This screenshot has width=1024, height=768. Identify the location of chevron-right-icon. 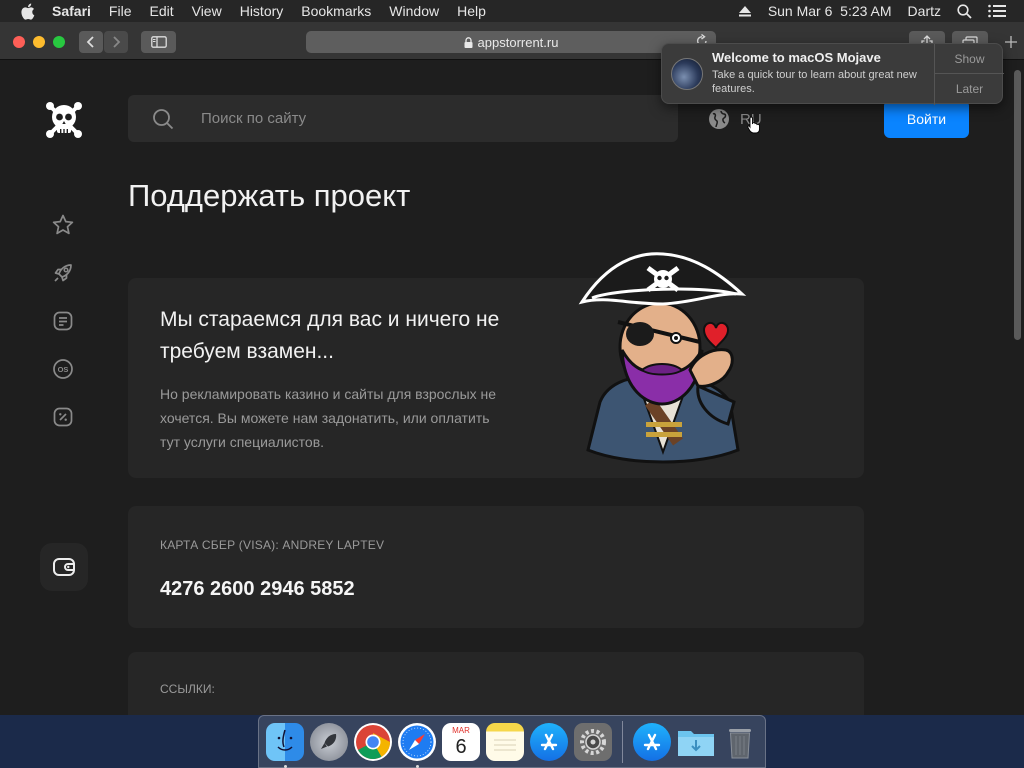
(117, 42).